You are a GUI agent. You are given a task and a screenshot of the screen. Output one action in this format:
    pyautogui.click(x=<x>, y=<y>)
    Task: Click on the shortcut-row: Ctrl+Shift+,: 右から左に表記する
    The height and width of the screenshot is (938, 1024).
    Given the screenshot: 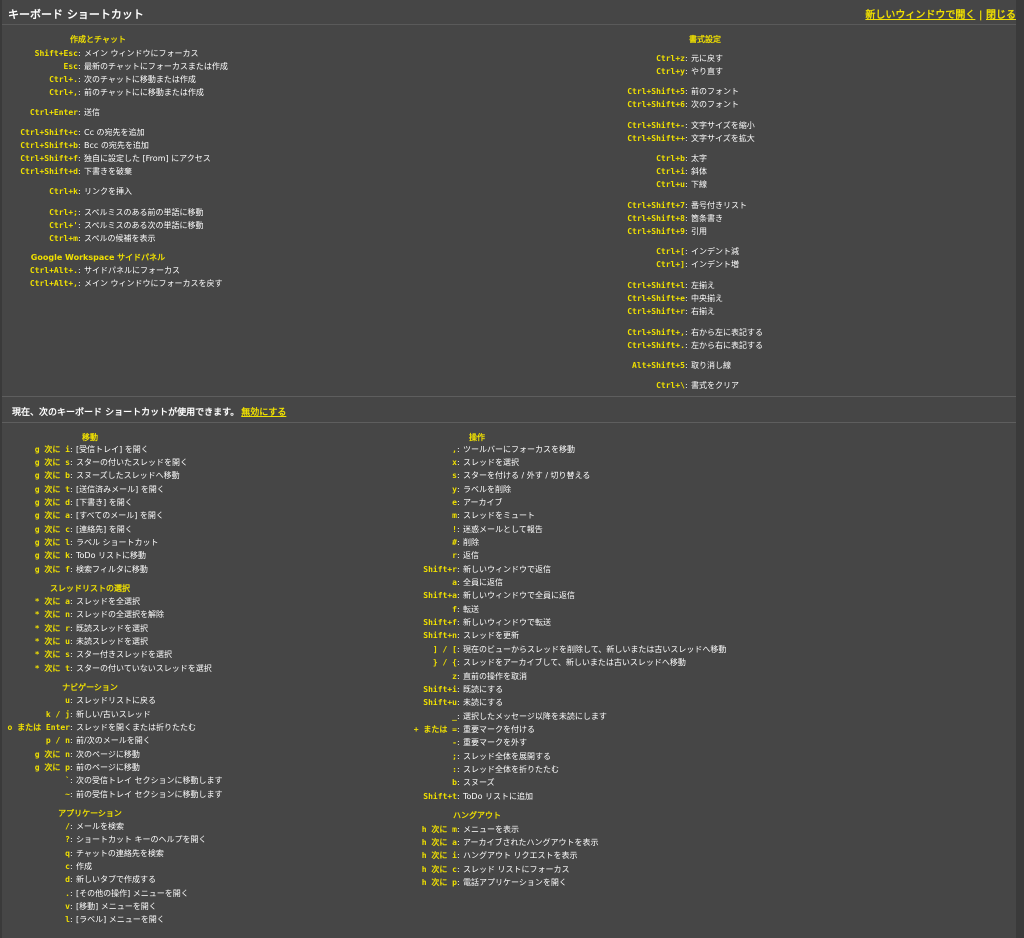 What is the action you would take?
    pyautogui.click(x=816, y=333)
    